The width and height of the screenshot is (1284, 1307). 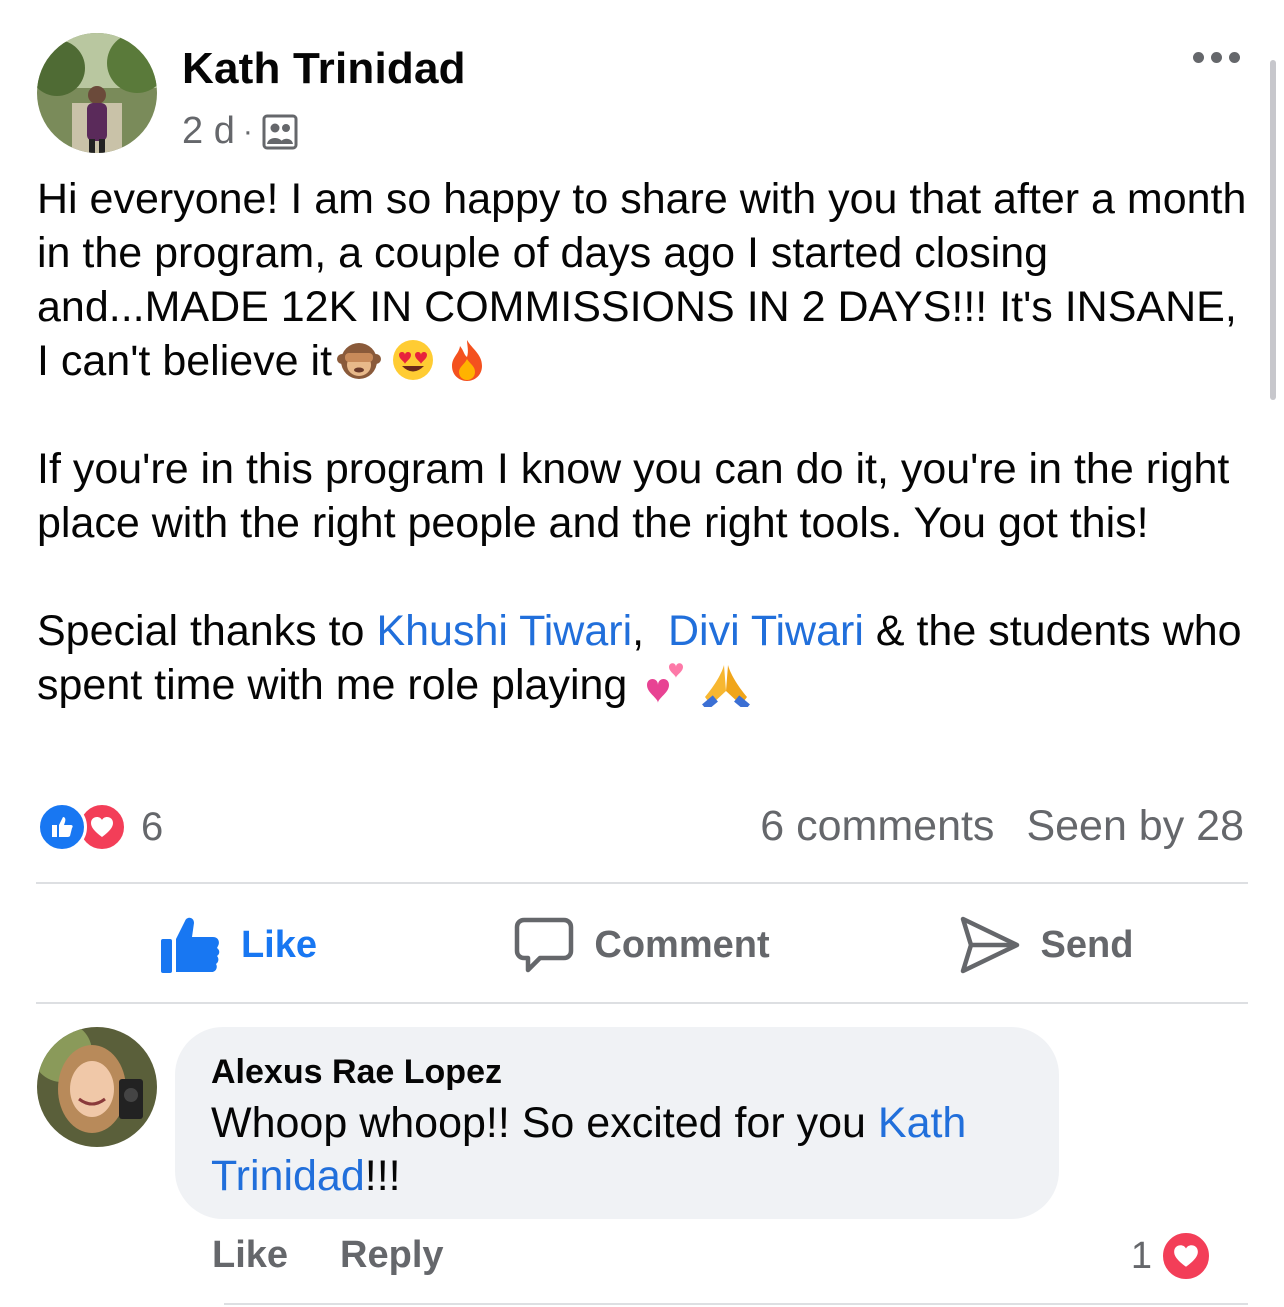 I want to click on comment-button: Comment, so click(x=642, y=945).